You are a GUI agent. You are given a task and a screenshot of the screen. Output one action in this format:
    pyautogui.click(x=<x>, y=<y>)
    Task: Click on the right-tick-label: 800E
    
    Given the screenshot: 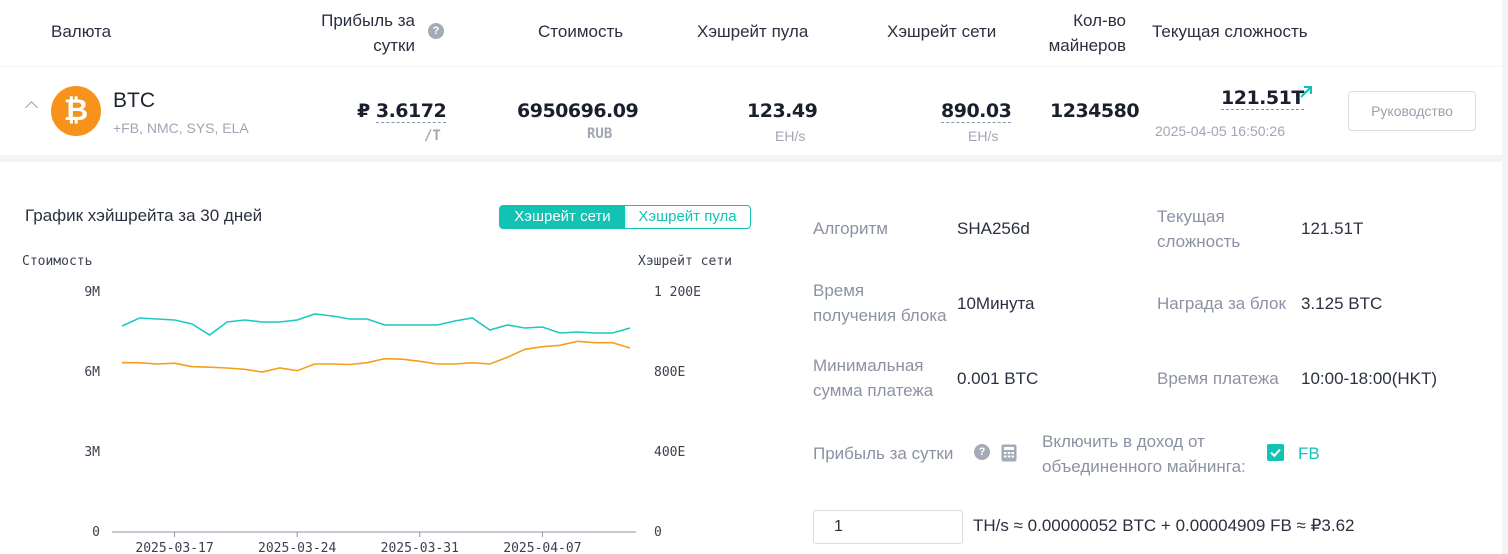 What is the action you would take?
    pyautogui.click(x=669, y=372)
    